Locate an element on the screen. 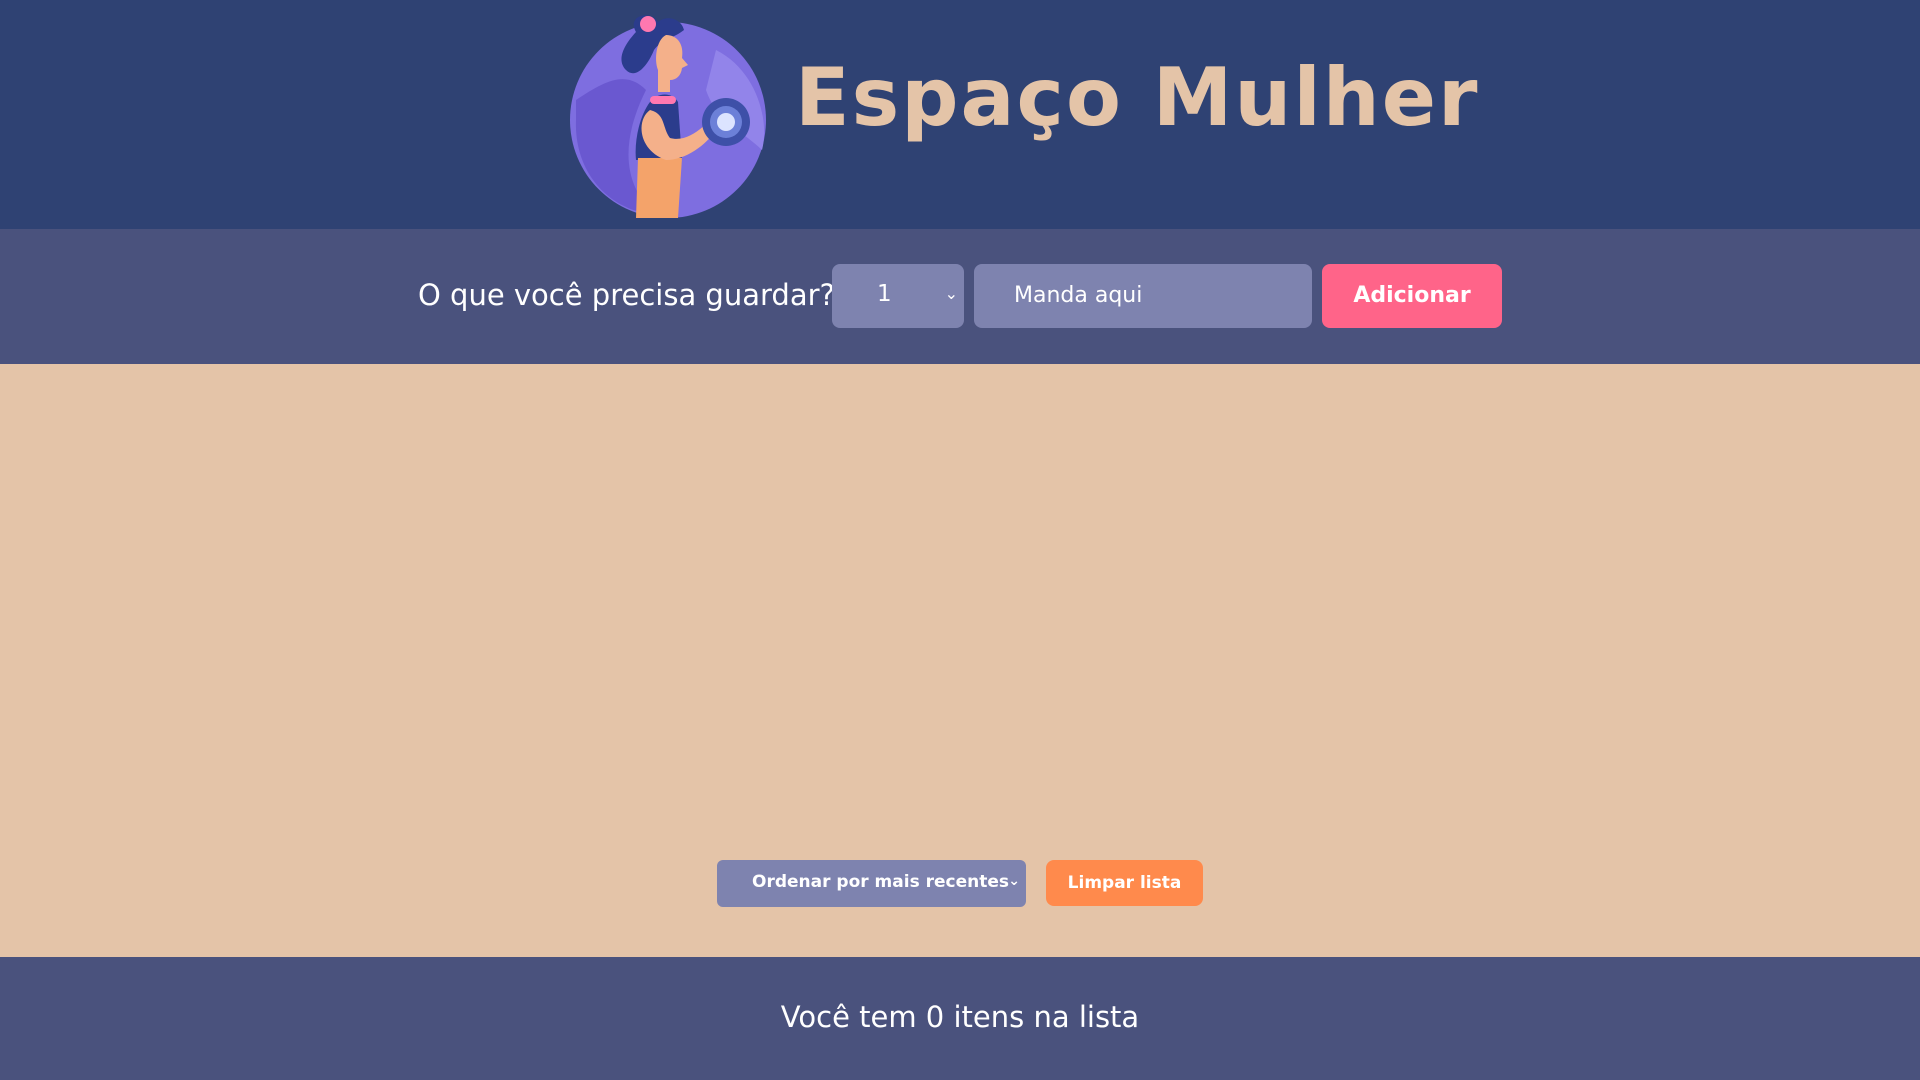 The height and width of the screenshot is (1080, 1920). quantity-value: 1 is located at coordinates (884, 294).